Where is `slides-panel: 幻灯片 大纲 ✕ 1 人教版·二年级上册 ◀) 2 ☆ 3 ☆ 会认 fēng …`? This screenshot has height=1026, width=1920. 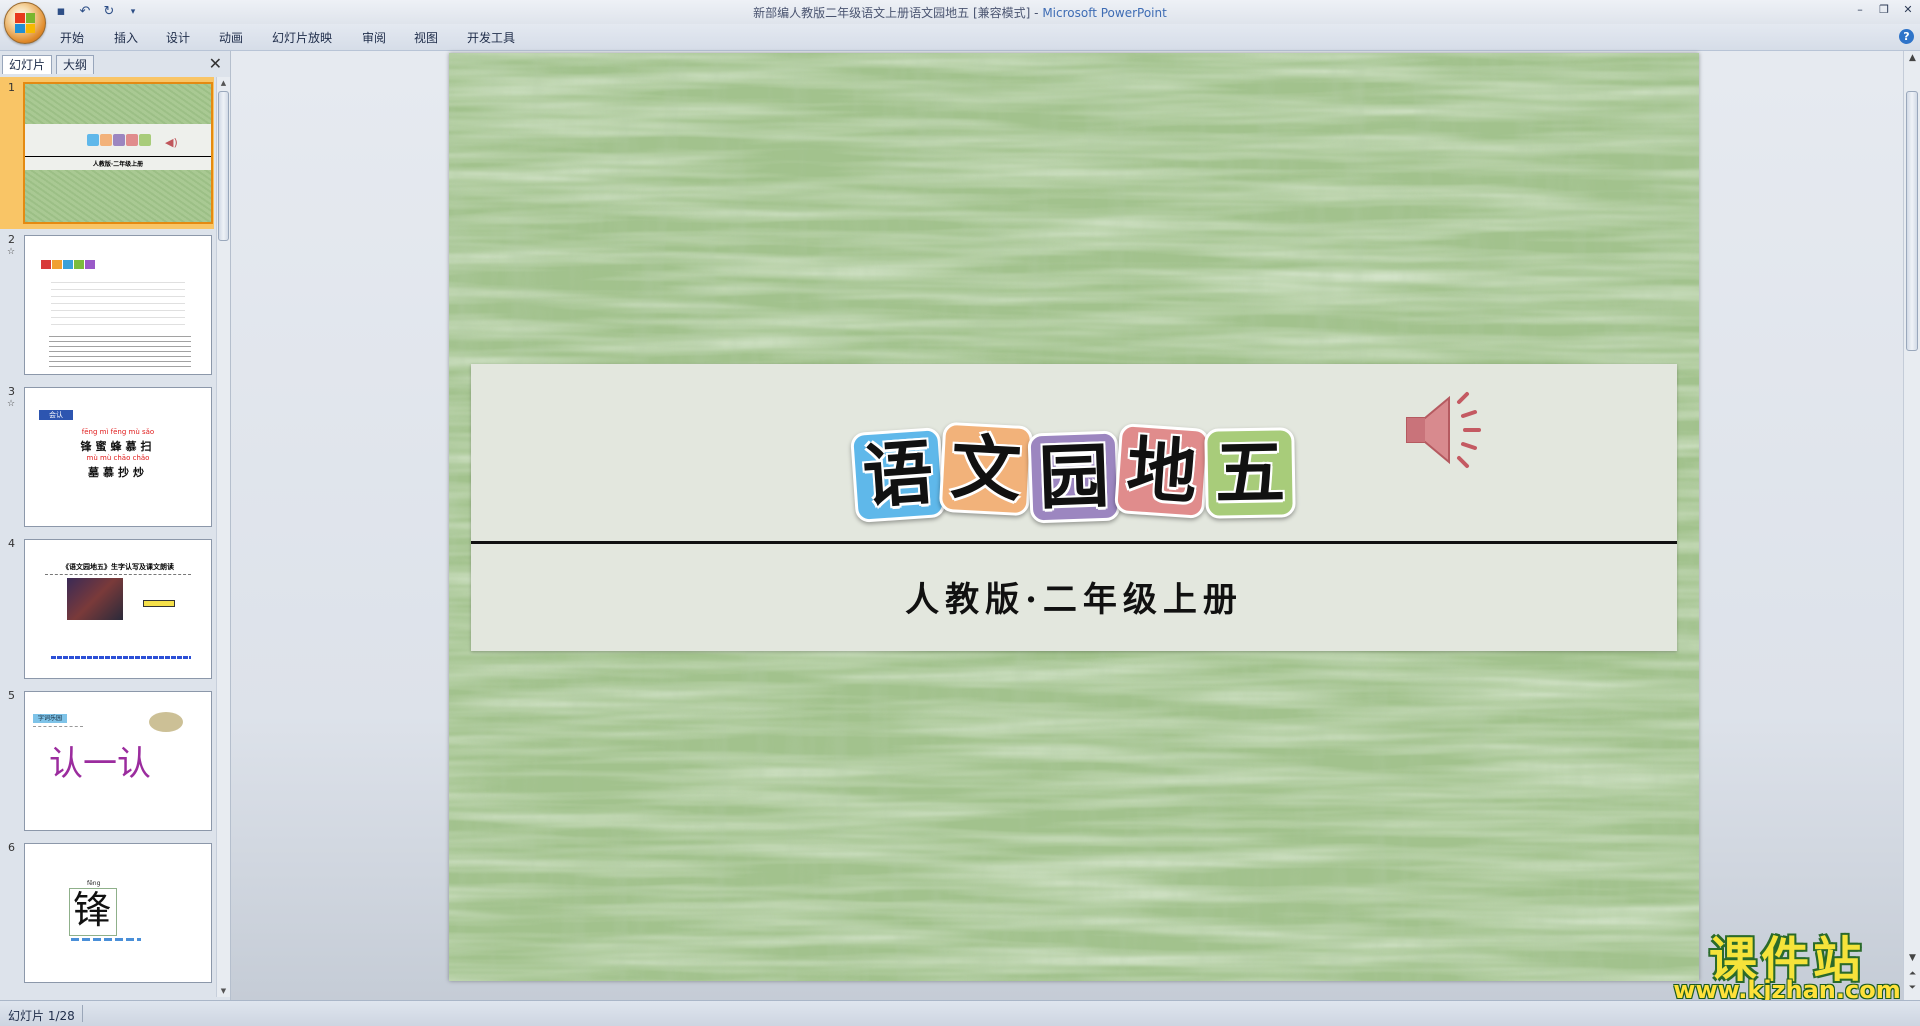
slides-panel: 幻灯片 大纲 ✕ 1 人教版·二年级上册 ◀) 2 ☆ 3 ☆ 会认 fēng … is located at coordinates (115, 525).